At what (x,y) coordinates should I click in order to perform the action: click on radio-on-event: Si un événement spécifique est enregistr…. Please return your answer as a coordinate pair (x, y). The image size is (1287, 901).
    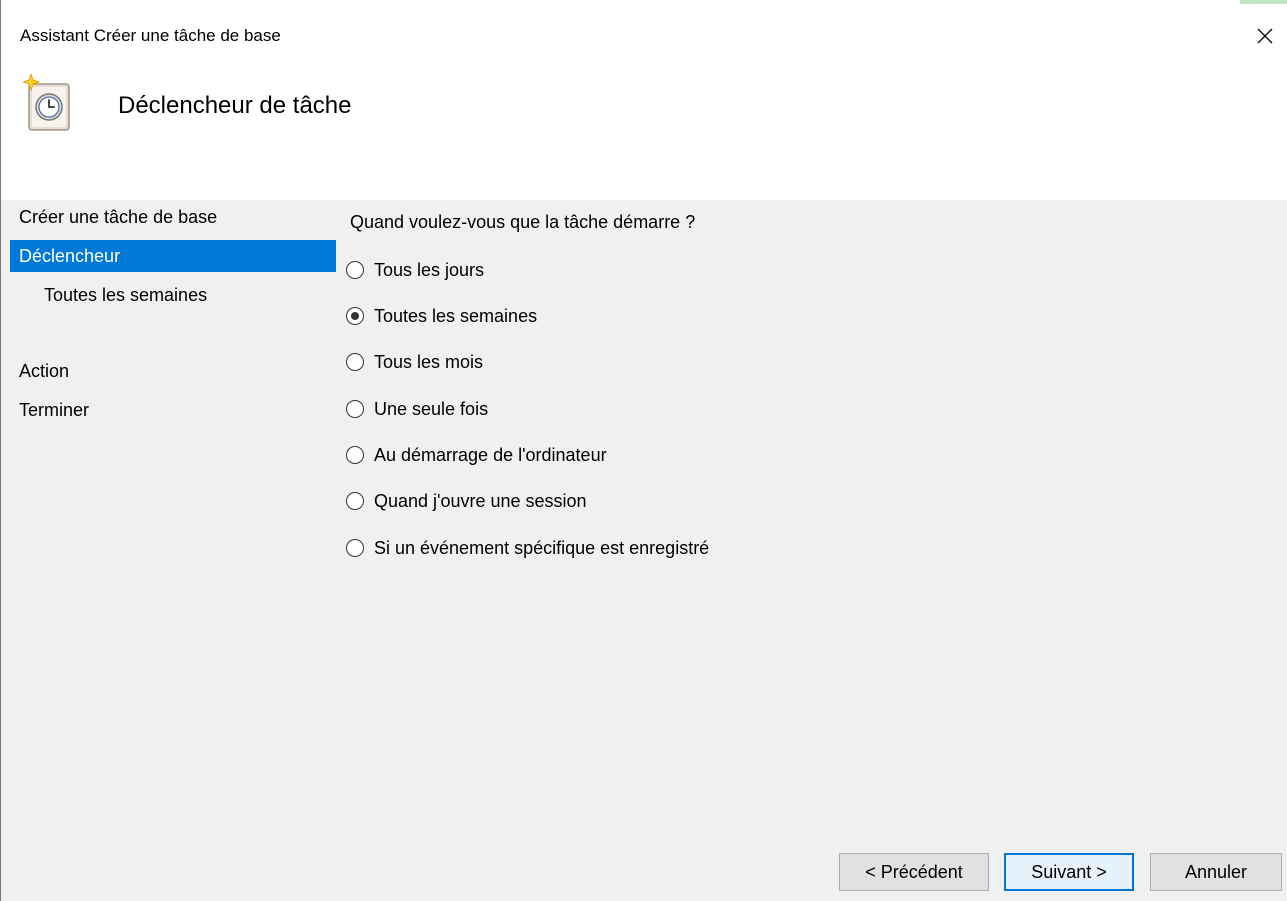
    Looking at the image, I should click on (527, 548).